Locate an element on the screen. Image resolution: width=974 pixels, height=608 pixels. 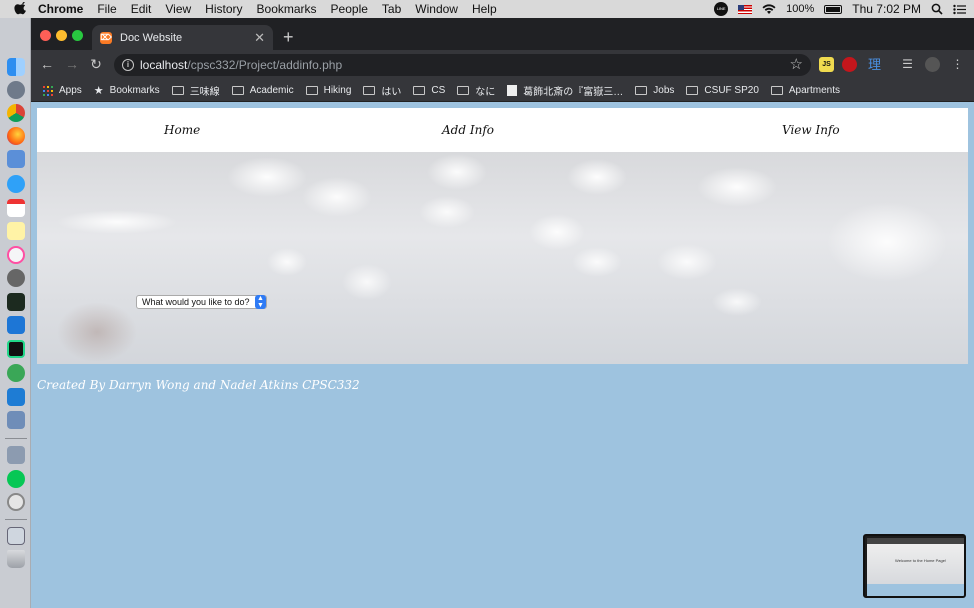
bookmark-folder-hiking: Hiking is located at coordinates (328, 90).